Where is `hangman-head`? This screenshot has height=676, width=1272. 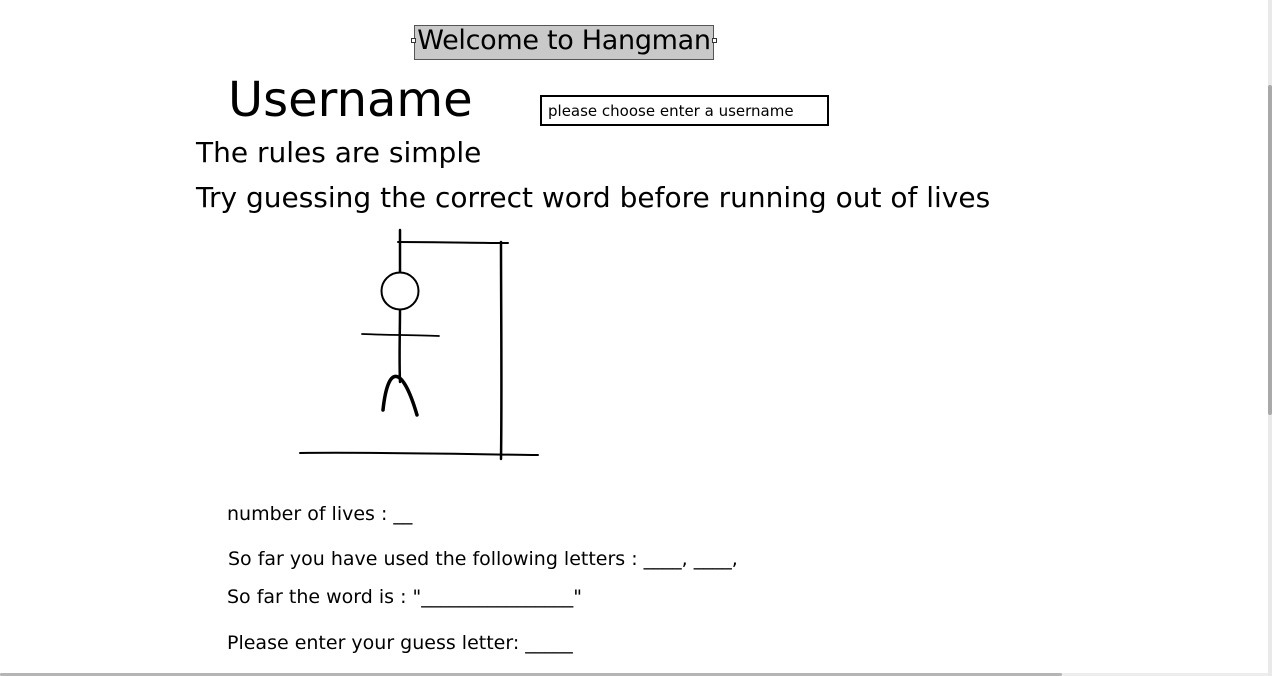
hangman-head is located at coordinates (400, 291).